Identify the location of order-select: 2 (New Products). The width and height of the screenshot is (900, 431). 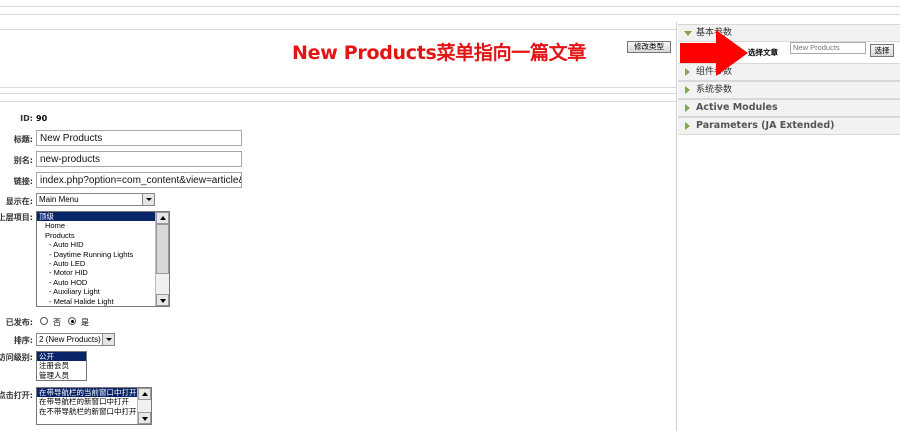
(75, 339).